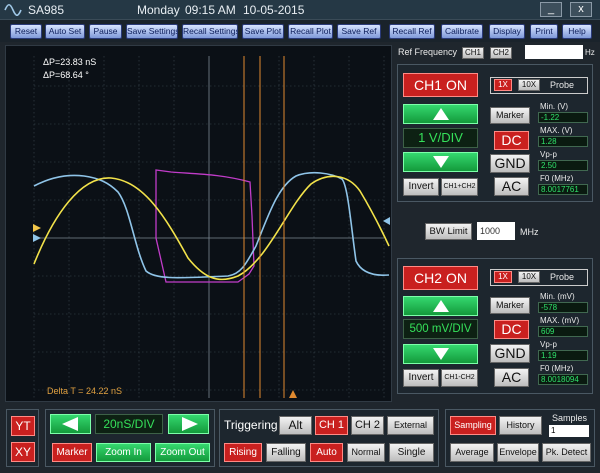 The width and height of the screenshot is (600, 473). Describe the element at coordinates (366, 452) in the screenshot. I see `trigger-normal-button: Normal` at that location.